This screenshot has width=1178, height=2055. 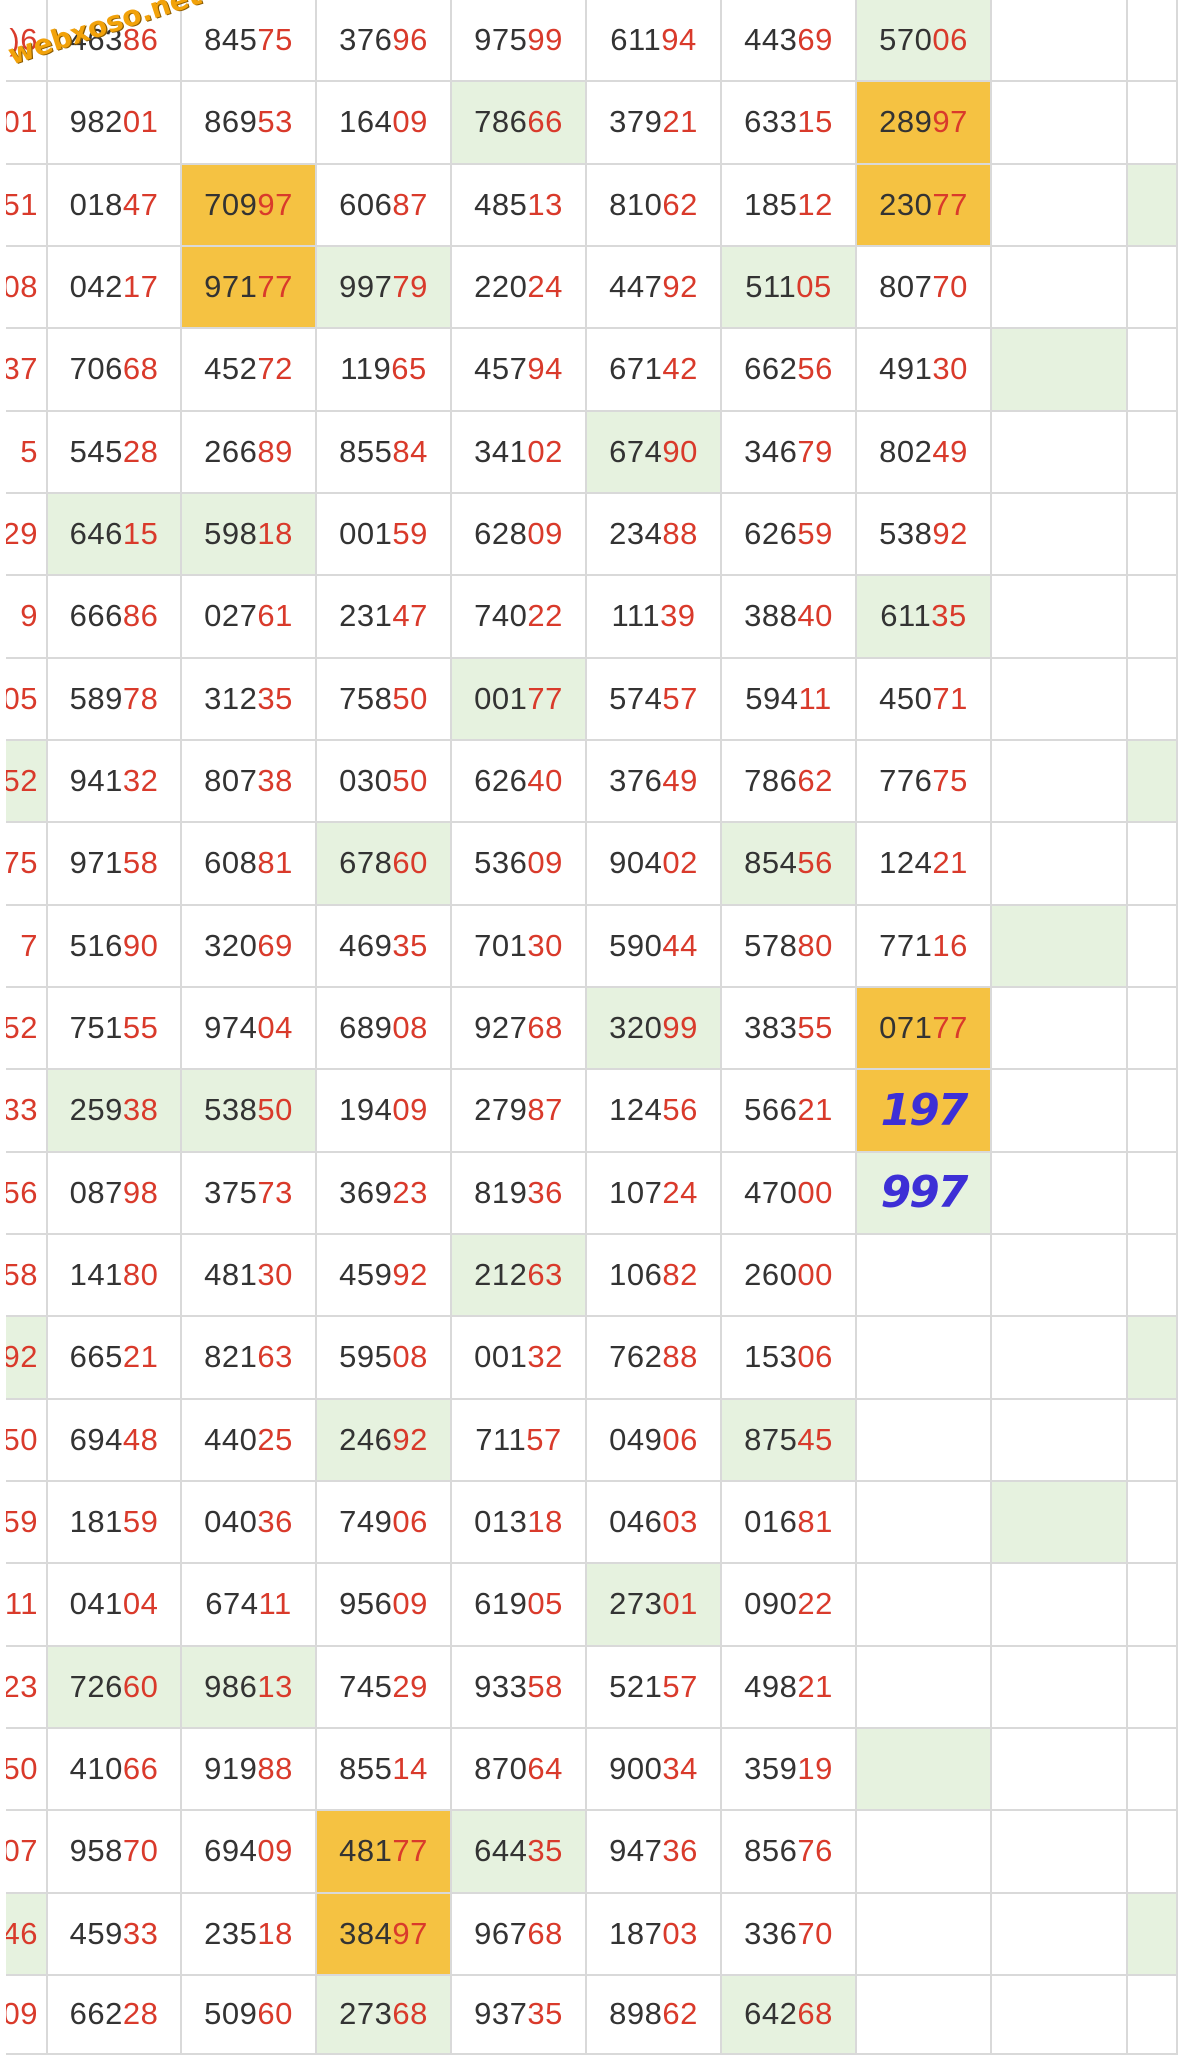 What do you see at coordinates (410, 204) in the screenshot?
I see `number-tail: 87` at bounding box center [410, 204].